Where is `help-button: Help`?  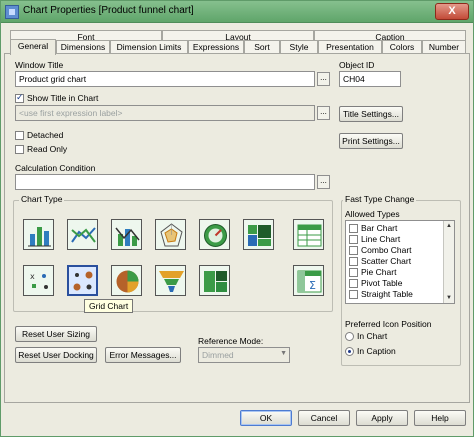 help-button: Help is located at coordinates (440, 418).